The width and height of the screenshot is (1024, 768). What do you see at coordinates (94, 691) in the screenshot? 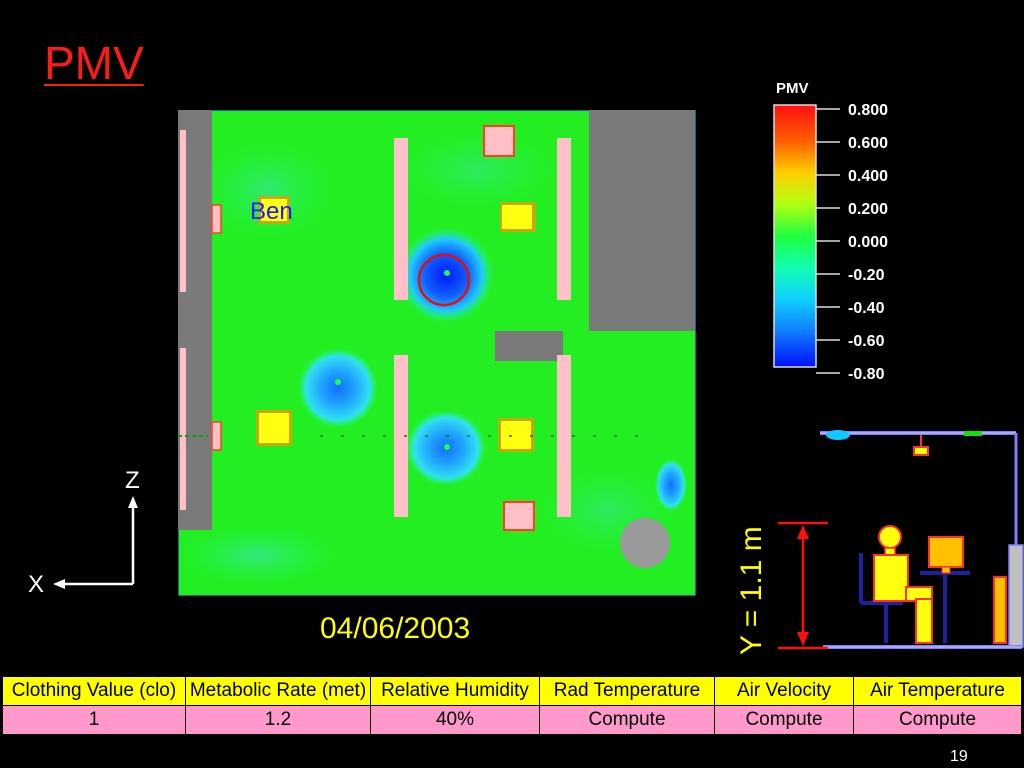
I see `header-clothing-value: Clothing Value (clo)` at bounding box center [94, 691].